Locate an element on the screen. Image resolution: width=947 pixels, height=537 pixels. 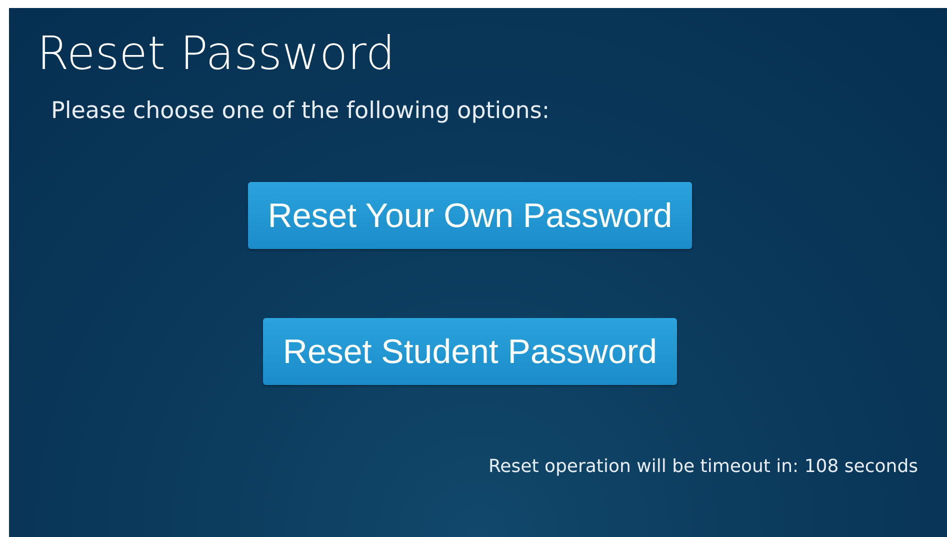
reset-option-button: Reset Student Password is located at coordinates (470, 351).